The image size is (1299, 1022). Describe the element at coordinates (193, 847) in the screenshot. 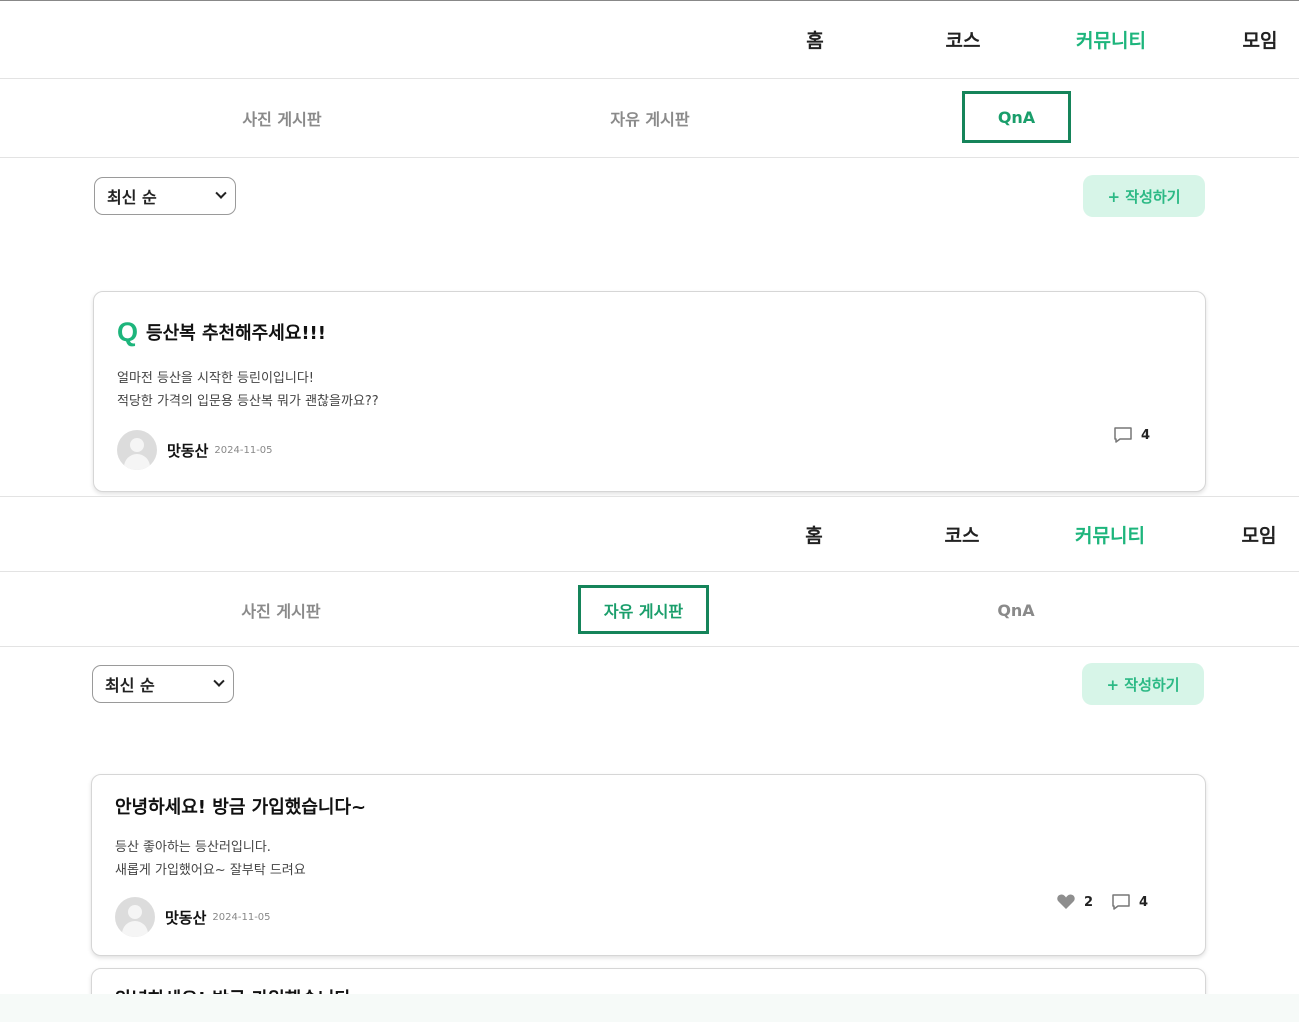

I see `post-body-line: 등산 좋아하는 등산러입니다.` at that location.